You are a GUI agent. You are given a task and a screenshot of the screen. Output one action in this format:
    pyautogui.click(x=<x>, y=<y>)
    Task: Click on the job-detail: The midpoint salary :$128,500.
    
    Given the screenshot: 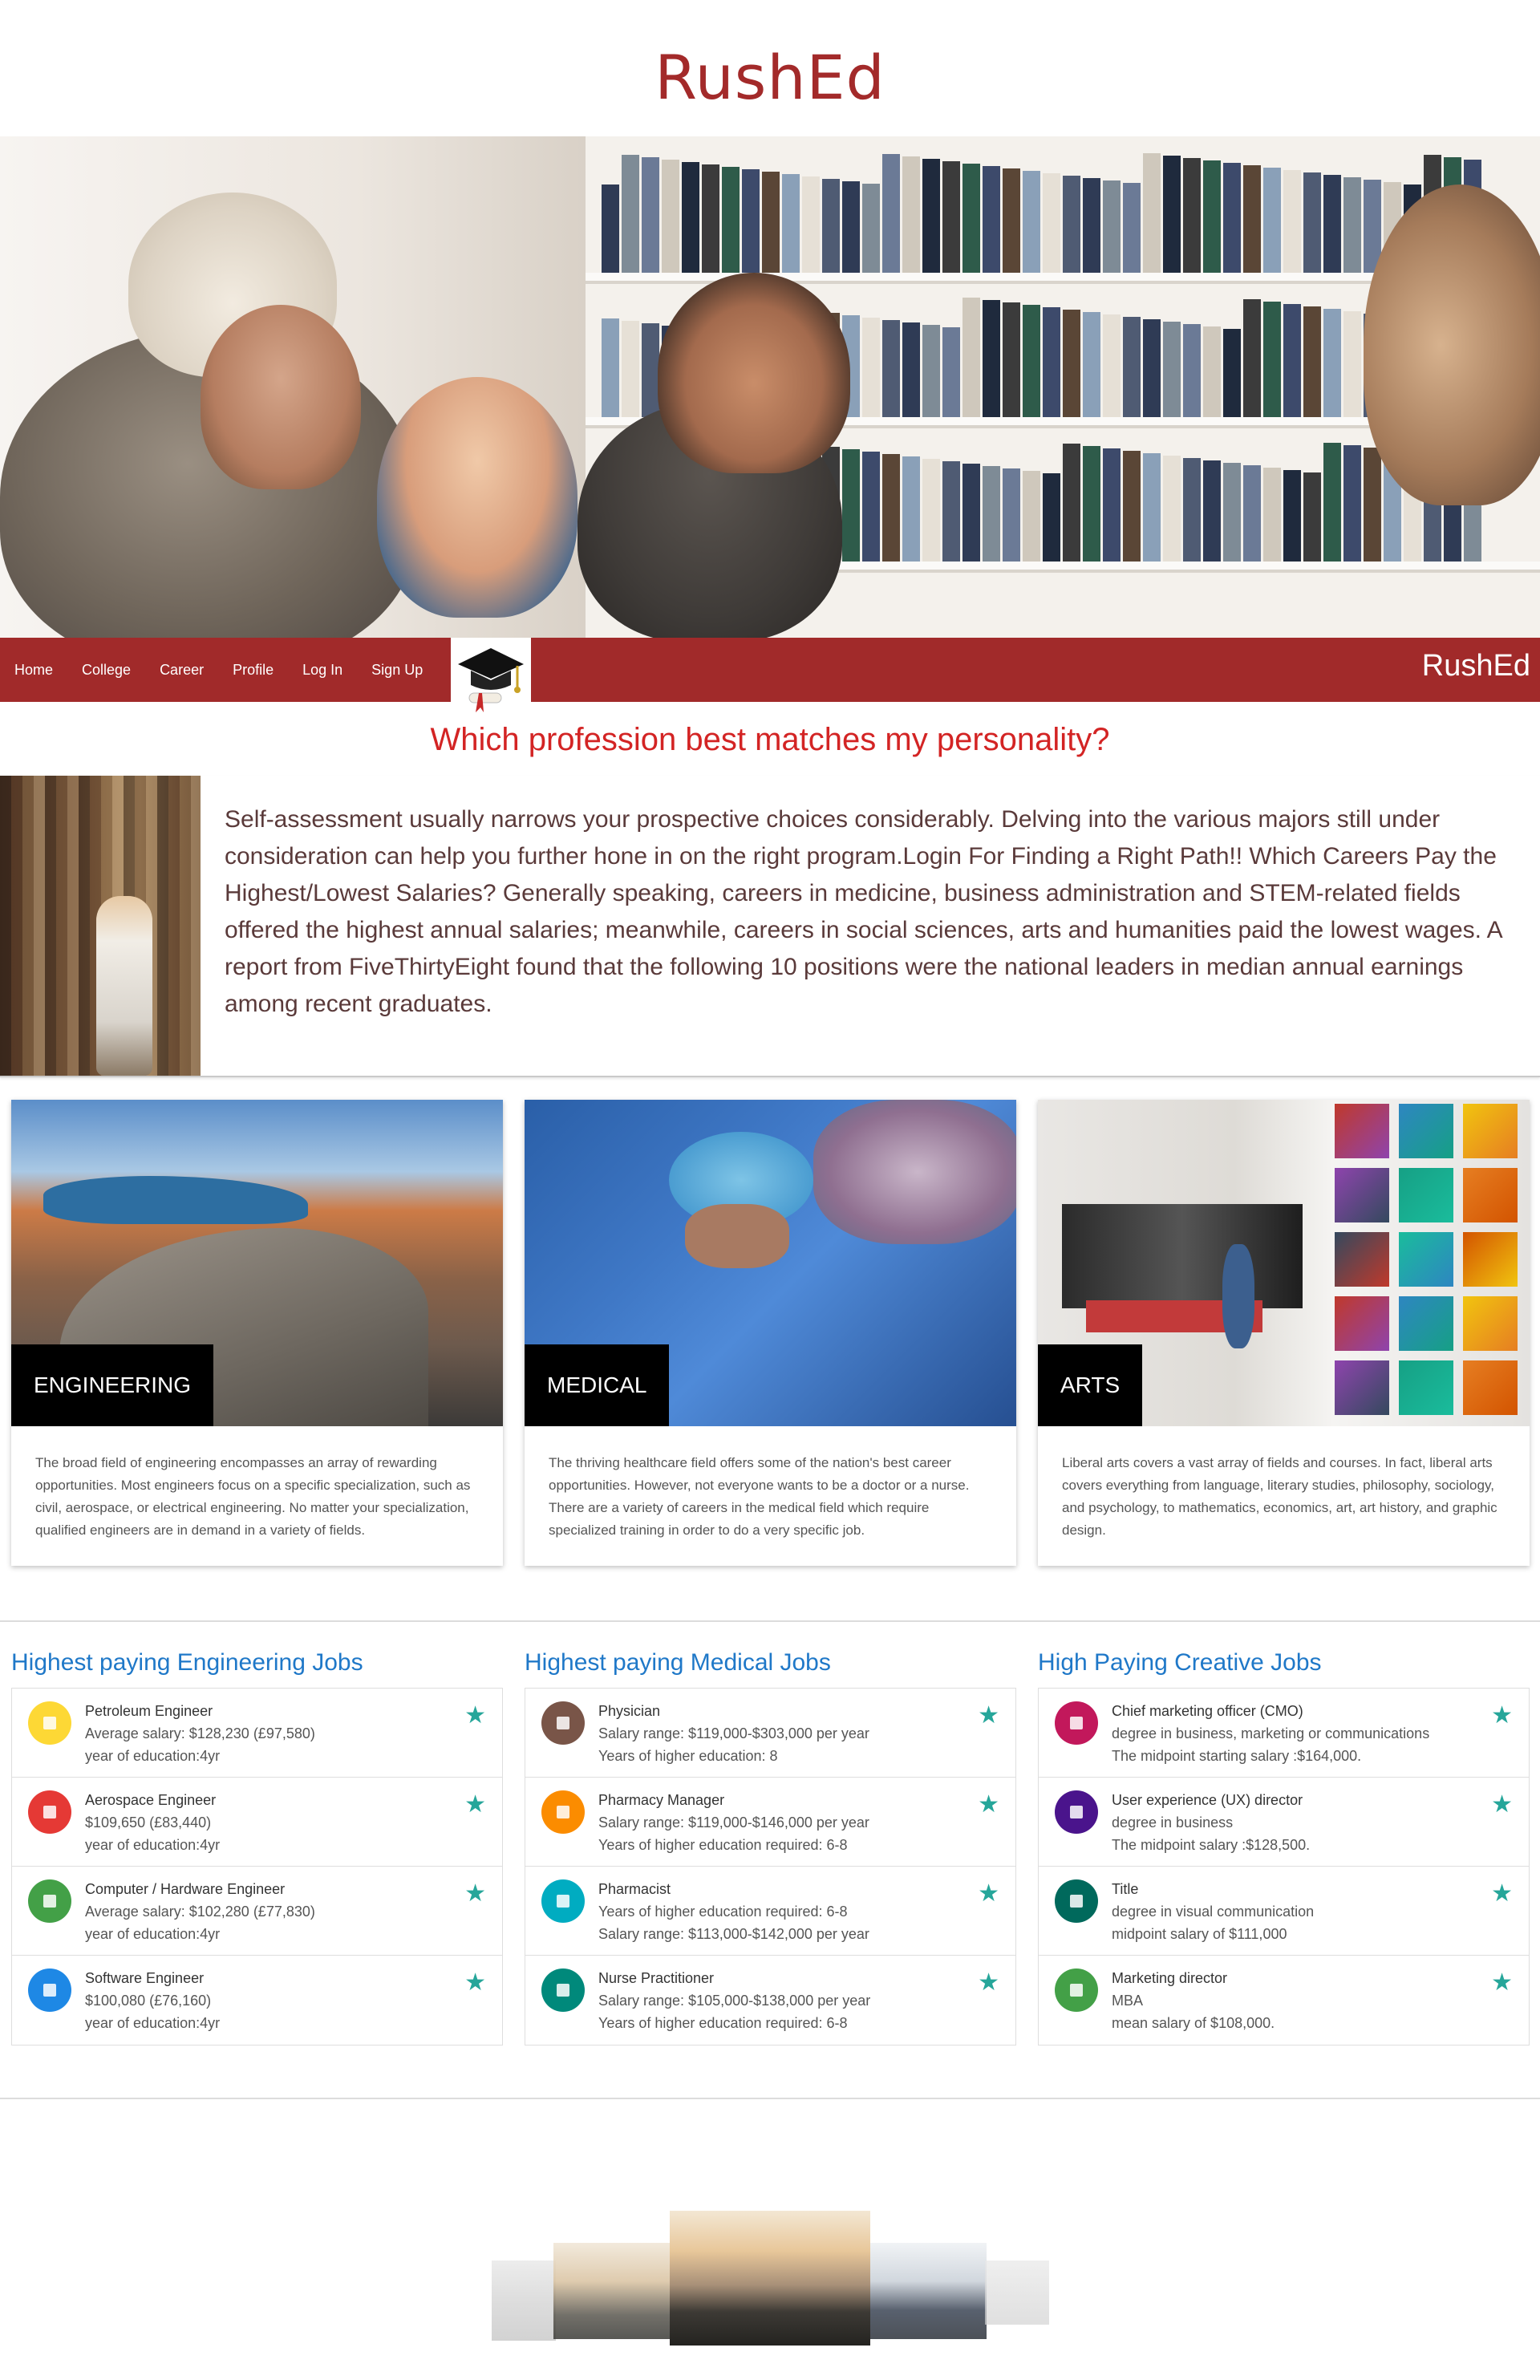 What is the action you would take?
    pyautogui.click(x=1211, y=1845)
    